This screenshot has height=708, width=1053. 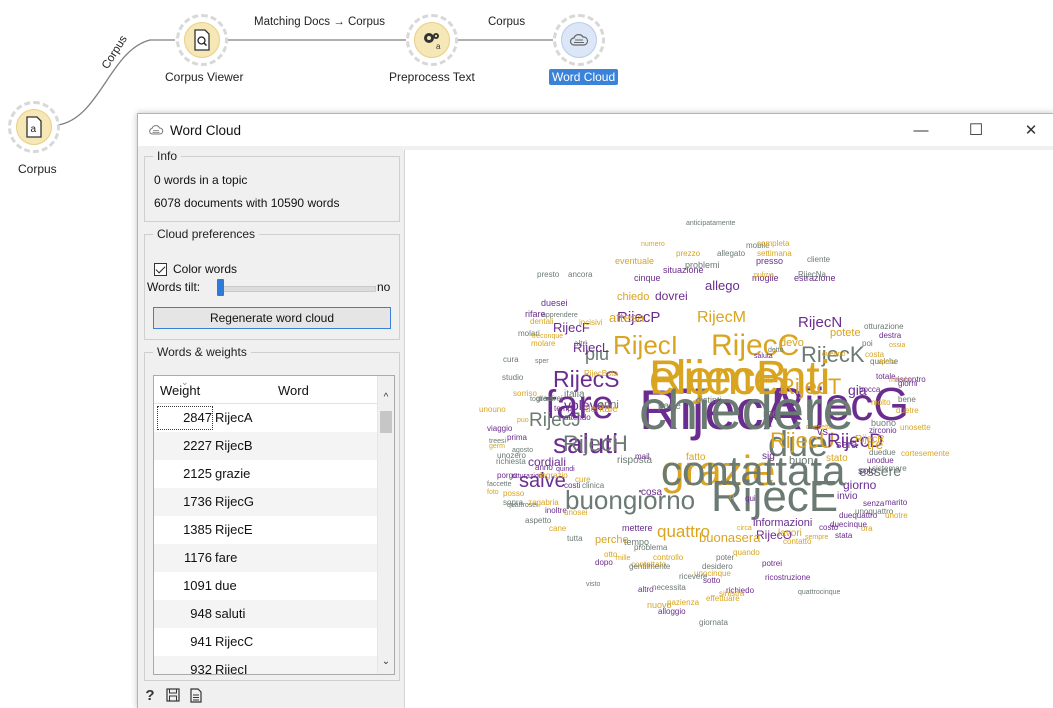 What do you see at coordinates (753, 470) in the screenshot?
I see `cloud-word: contattata` at bounding box center [753, 470].